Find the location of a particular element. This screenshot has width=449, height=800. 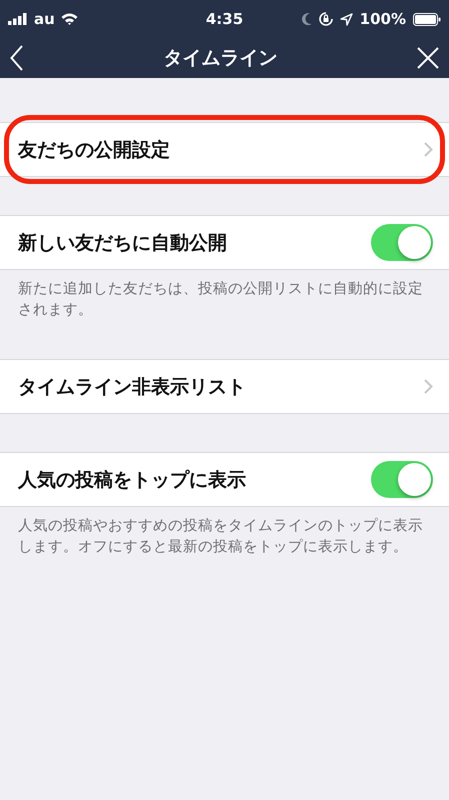

settings-row: タイムライン非表示リスト is located at coordinates (224, 386).